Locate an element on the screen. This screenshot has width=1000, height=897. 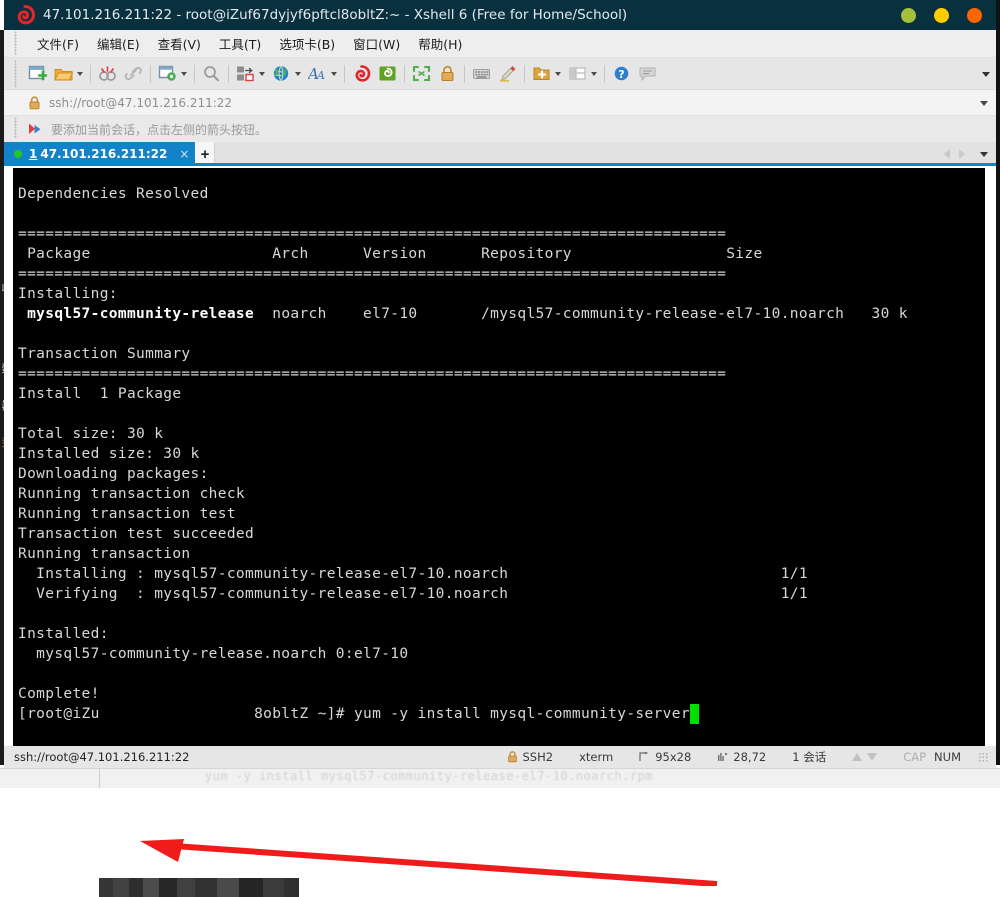
menu-edit: 编辑(E) is located at coordinates (118, 43).